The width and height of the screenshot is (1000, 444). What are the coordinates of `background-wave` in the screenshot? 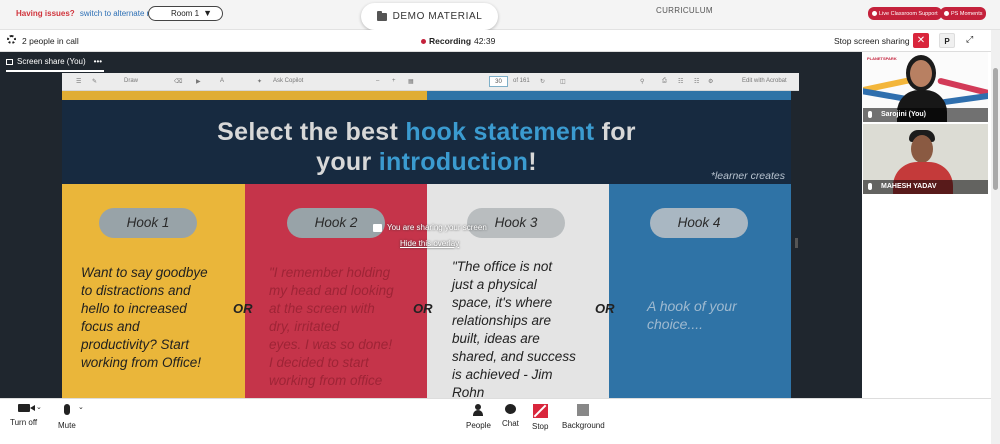 It's located at (964, 99).